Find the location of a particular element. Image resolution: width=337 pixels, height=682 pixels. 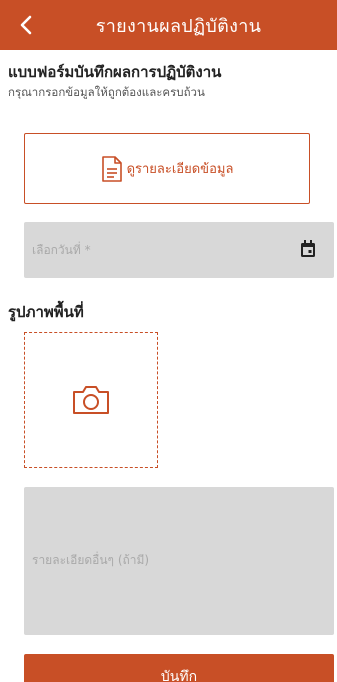

save-label: บันทึก is located at coordinates (179, 675).